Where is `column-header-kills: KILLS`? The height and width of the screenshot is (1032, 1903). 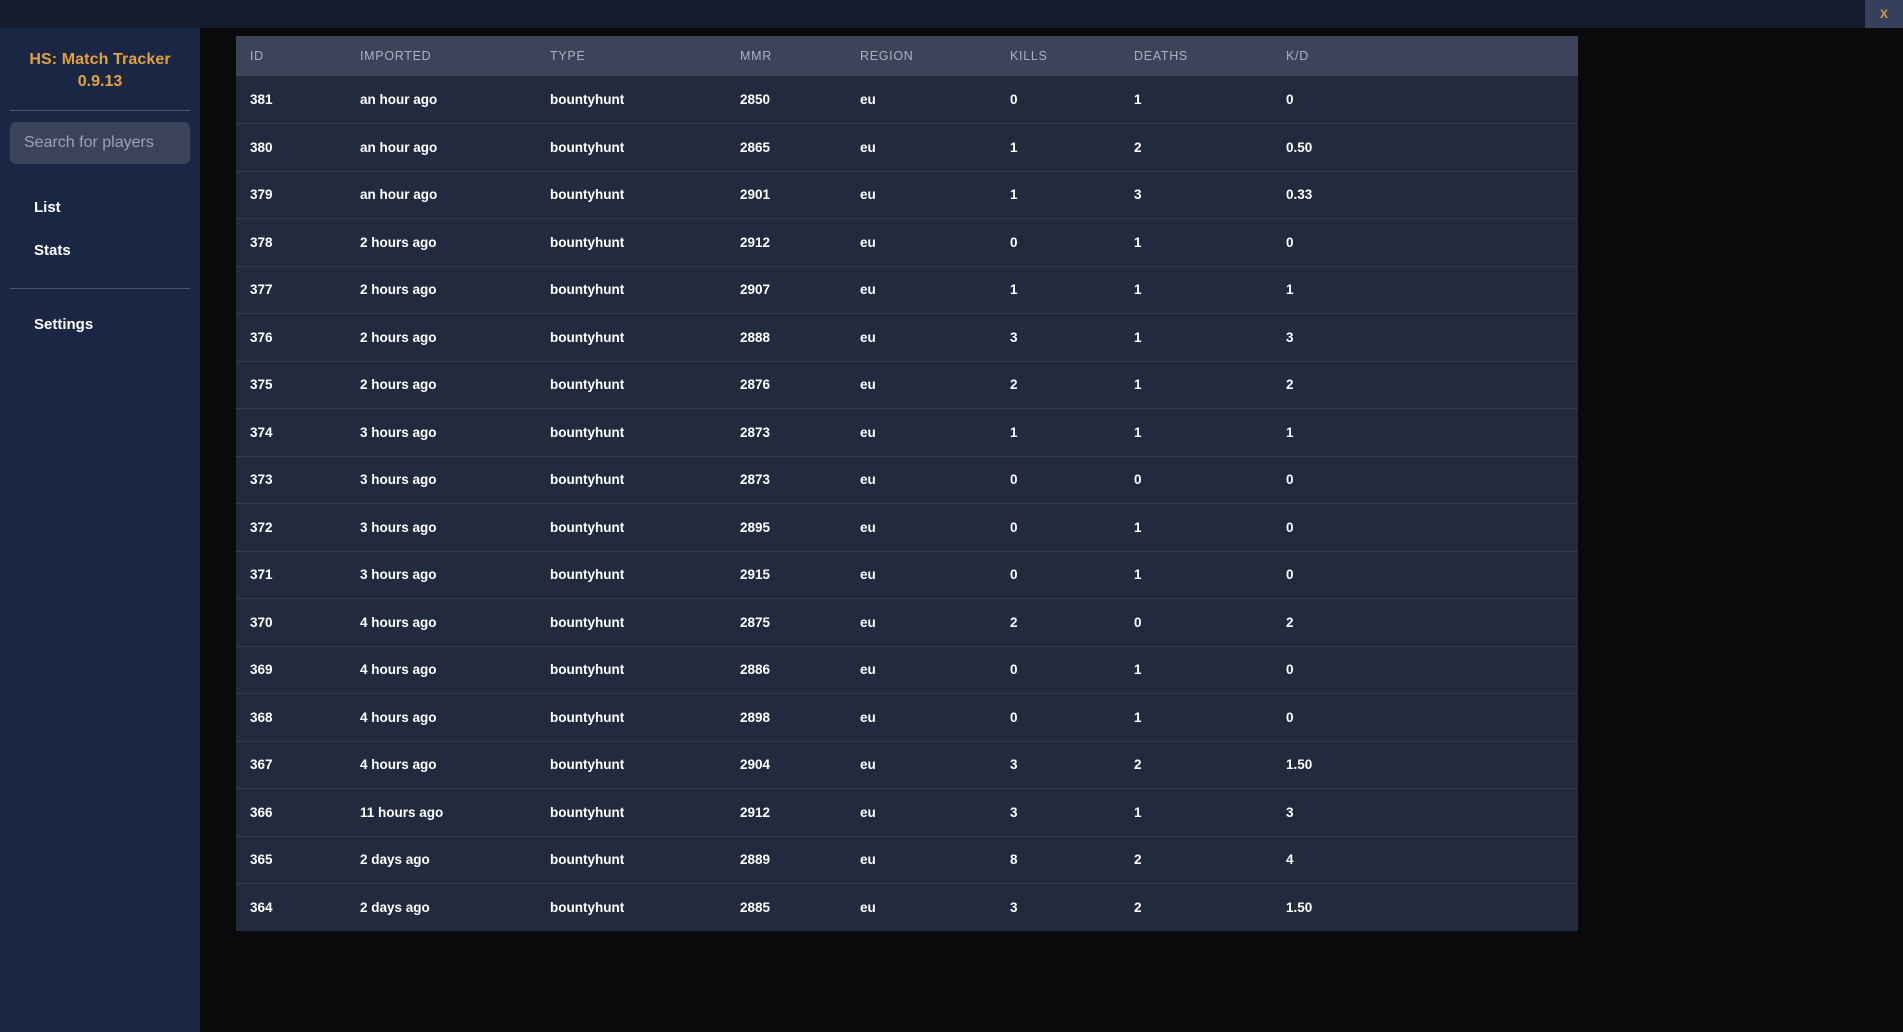 column-header-kills: KILLS is located at coordinates (1058, 56).